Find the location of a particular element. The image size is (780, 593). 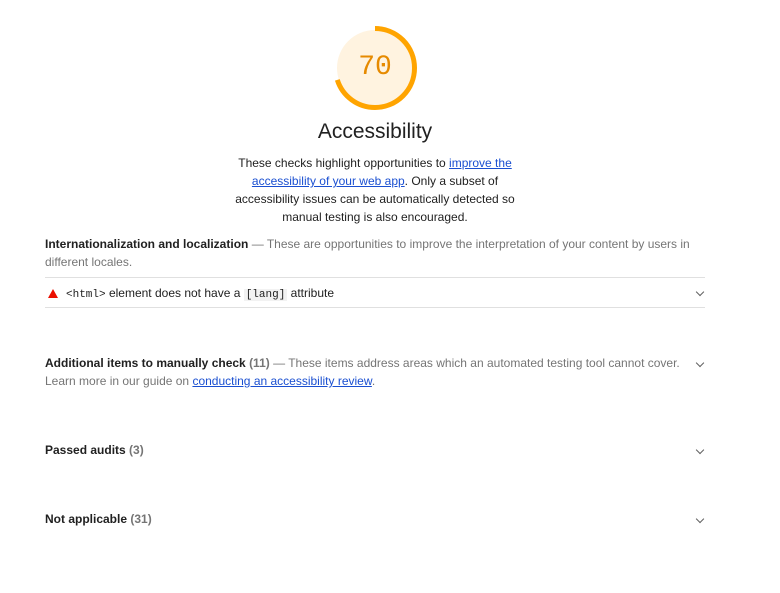

audit-text-end: attribute is located at coordinates (311, 293).